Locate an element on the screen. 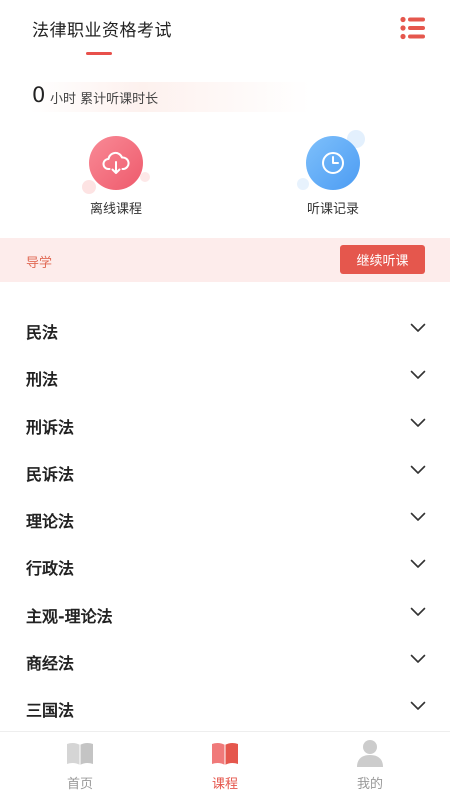 Image resolution: width=450 pixels, height=800 pixels. subject-name: 主观-理论法 is located at coordinates (69, 616).